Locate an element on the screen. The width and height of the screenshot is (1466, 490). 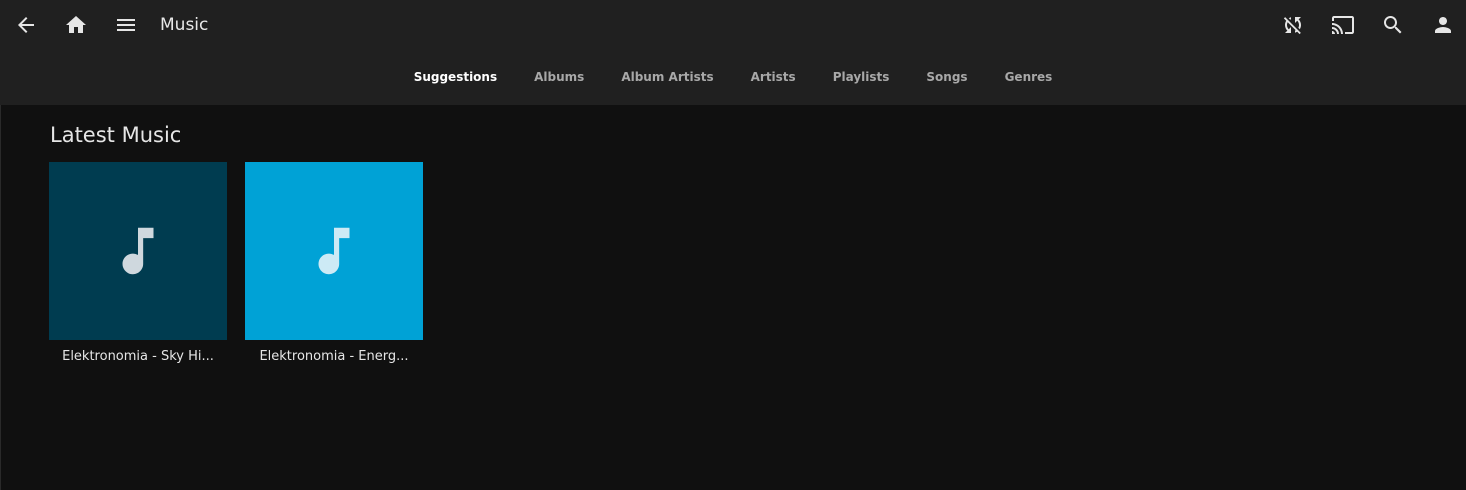
home-icon is located at coordinates (76, 24).